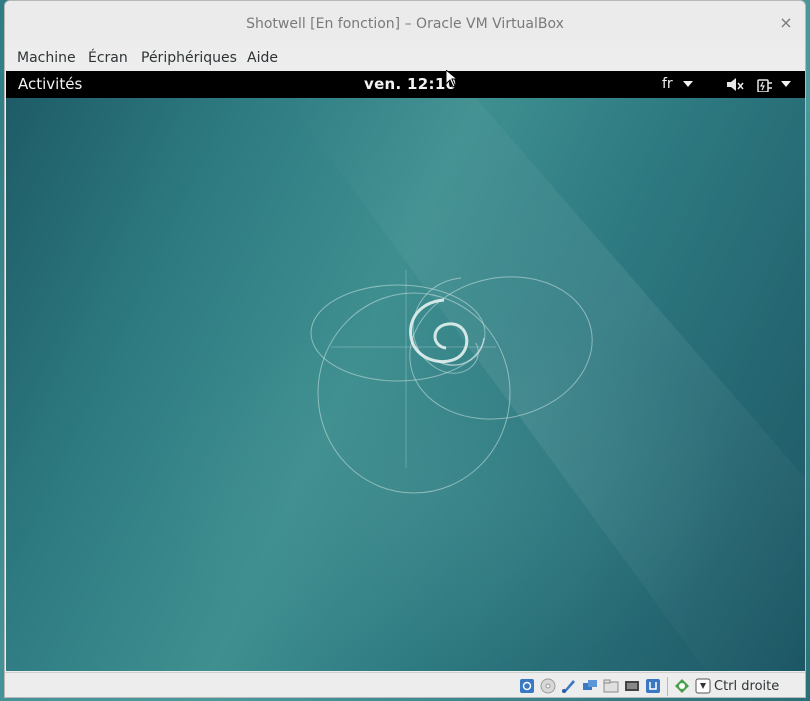 The image size is (810, 701). What do you see at coordinates (611, 686) in the screenshot?
I see `shared-folder-icon` at bounding box center [611, 686].